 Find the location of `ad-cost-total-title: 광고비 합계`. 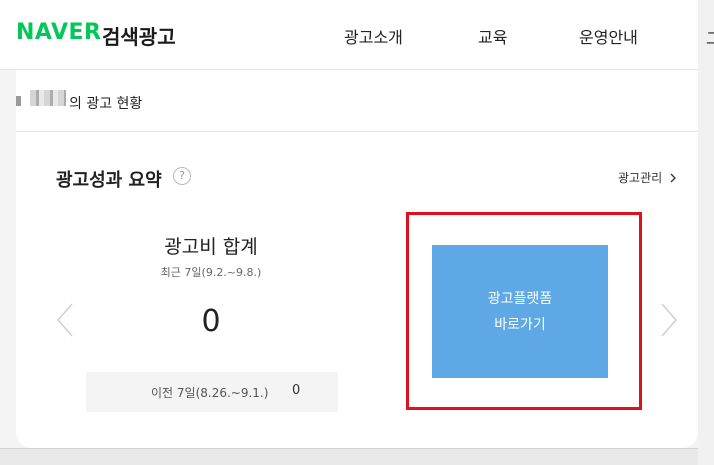

ad-cost-total-title: 광고비 합계 is located at coordinates (211, 247).